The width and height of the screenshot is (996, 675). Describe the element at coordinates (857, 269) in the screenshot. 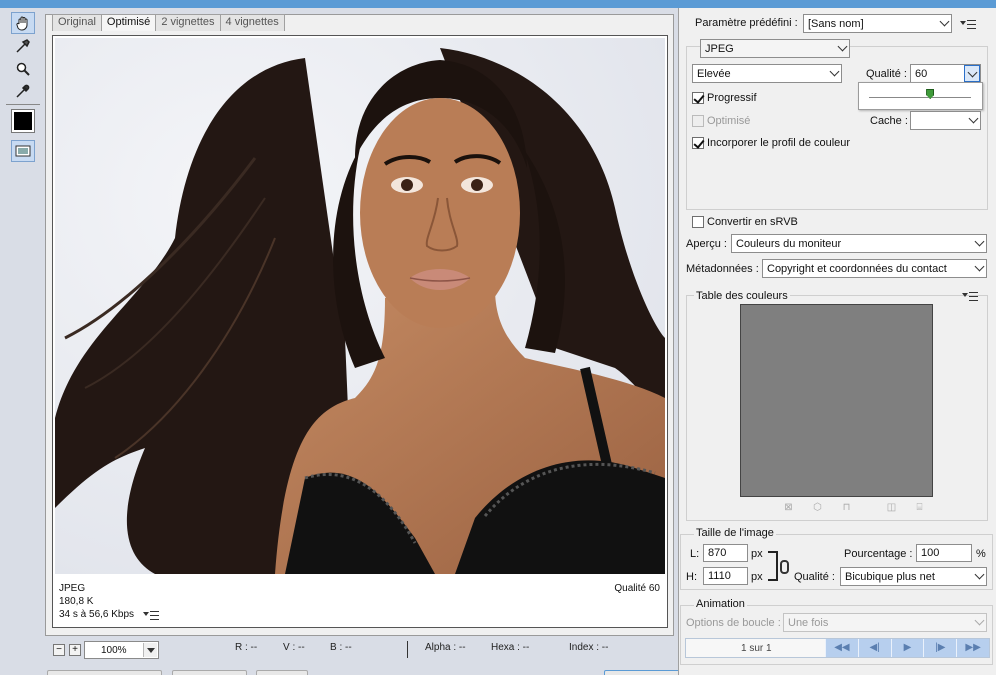

I see `metadata-value: Copyright et coordonnées du contact` at that location.